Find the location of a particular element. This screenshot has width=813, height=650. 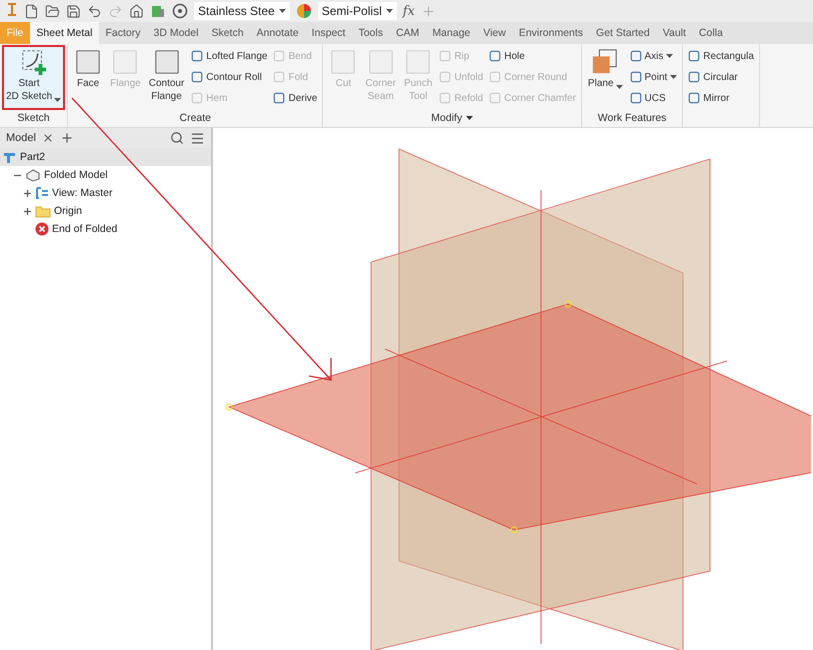

ribbon-button: Start 2D Sketch is located at coordinates (34, 77).